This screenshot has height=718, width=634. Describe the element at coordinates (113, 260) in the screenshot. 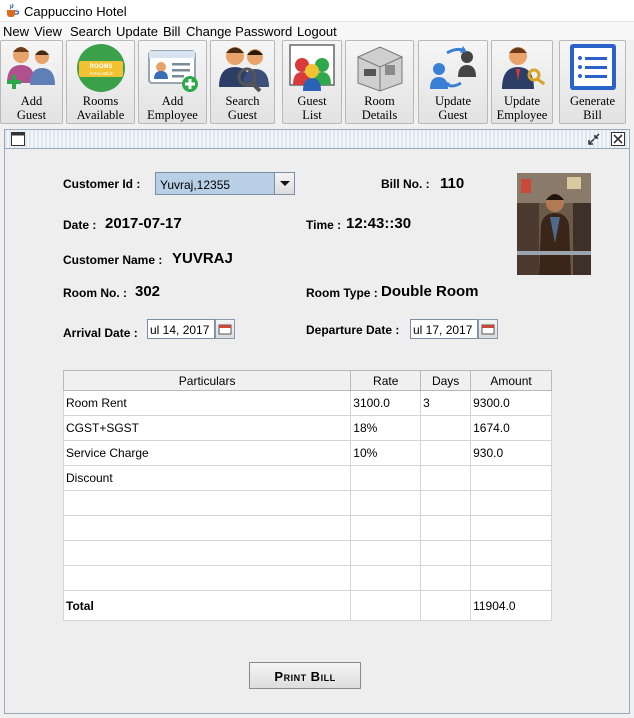

I see `customer-name-label: Customer Name :` at that location.